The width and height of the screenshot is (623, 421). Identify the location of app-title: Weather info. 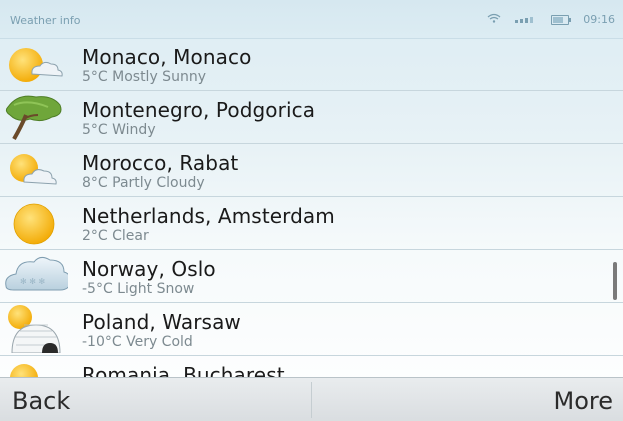
(45, 20).